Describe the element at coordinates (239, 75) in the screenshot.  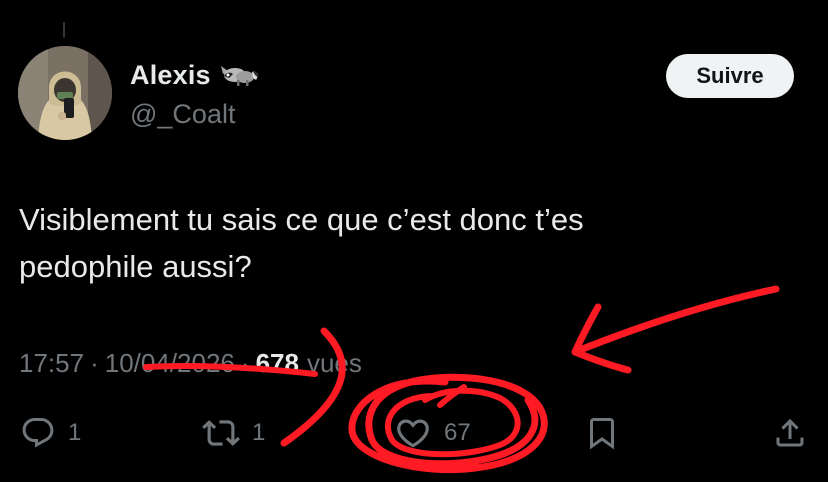
I see `raccoon-emoji-icon` at that location.